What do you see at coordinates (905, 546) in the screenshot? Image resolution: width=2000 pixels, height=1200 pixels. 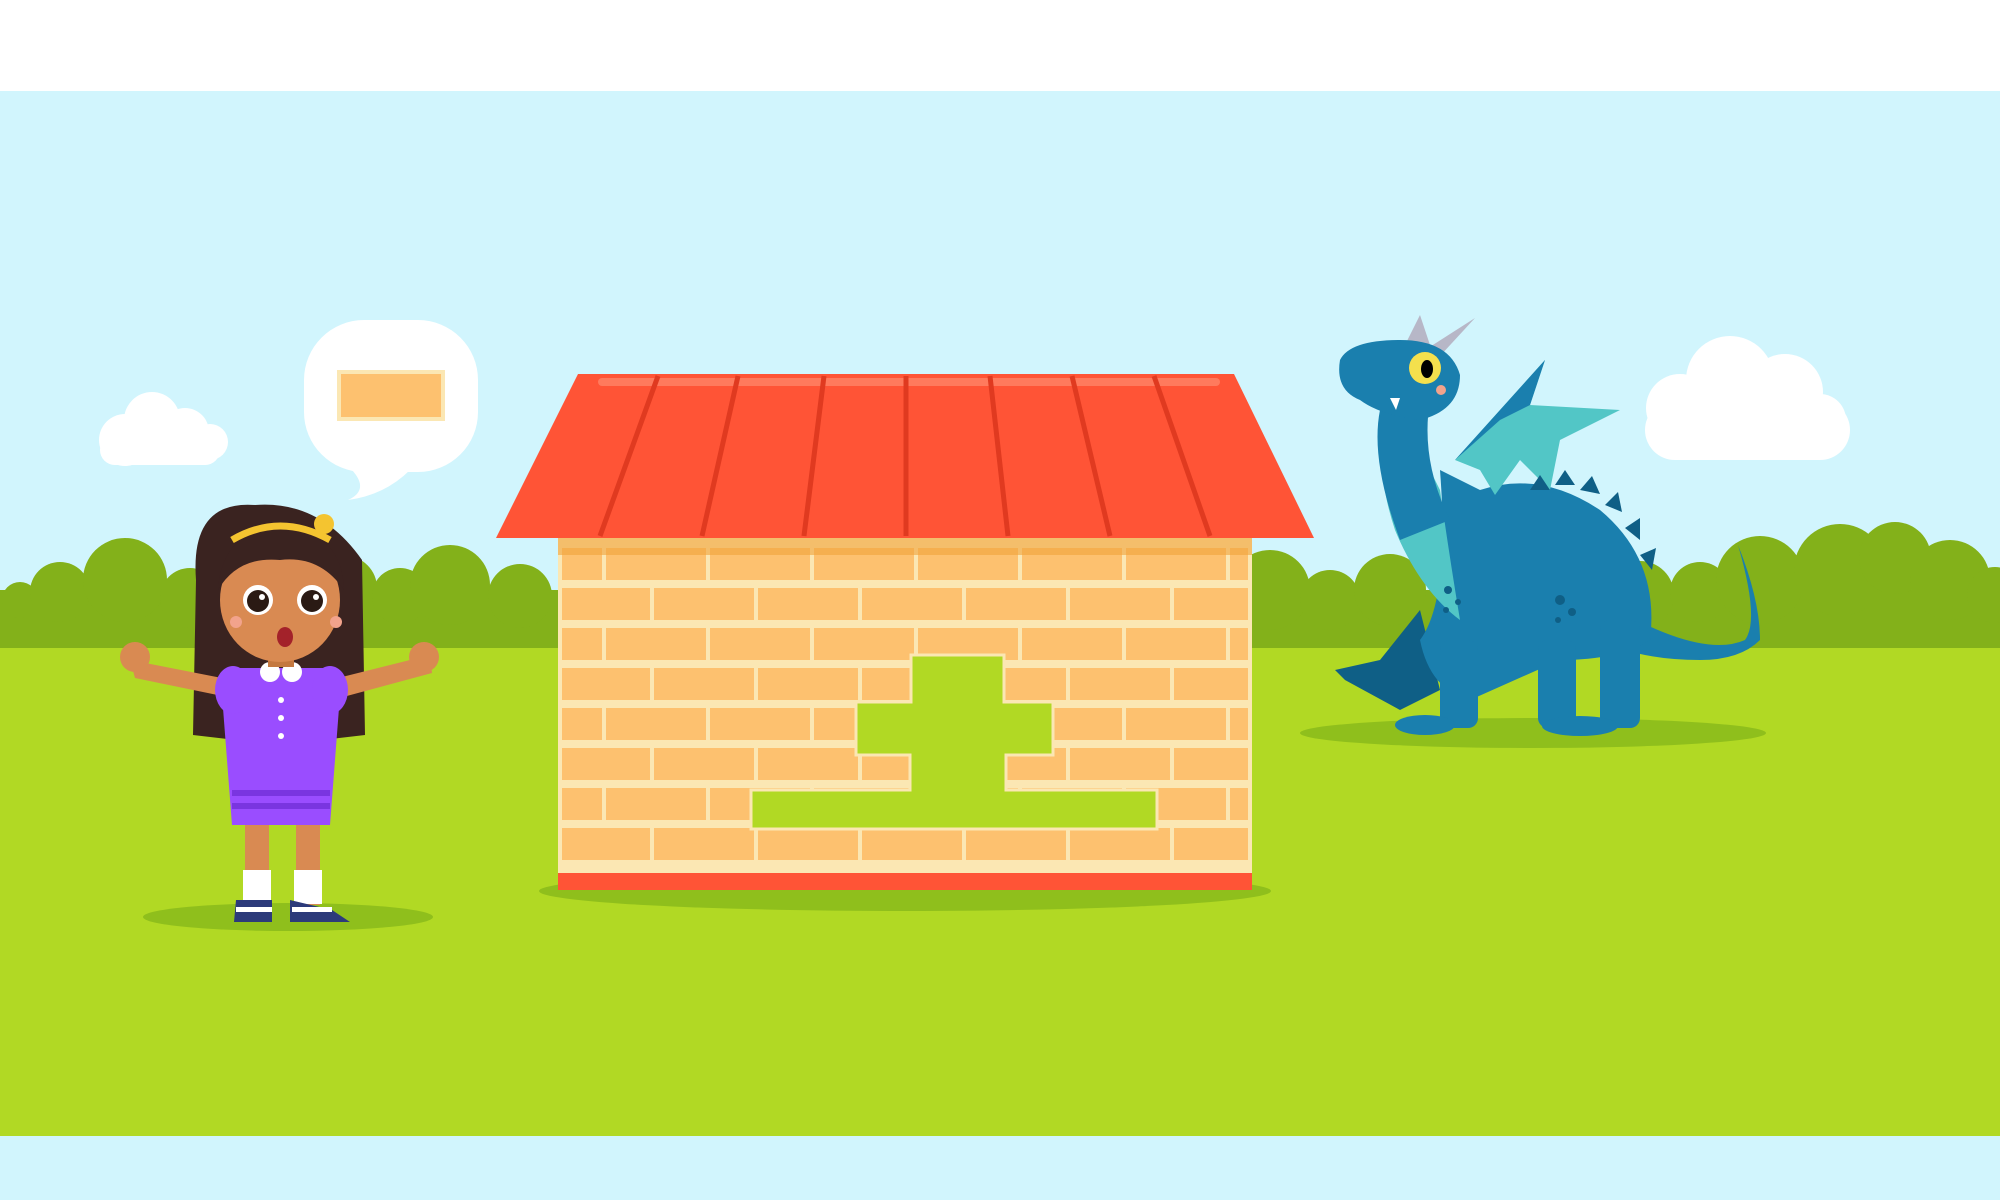 I see `roof-shadow` at bounding box center [905, 546].